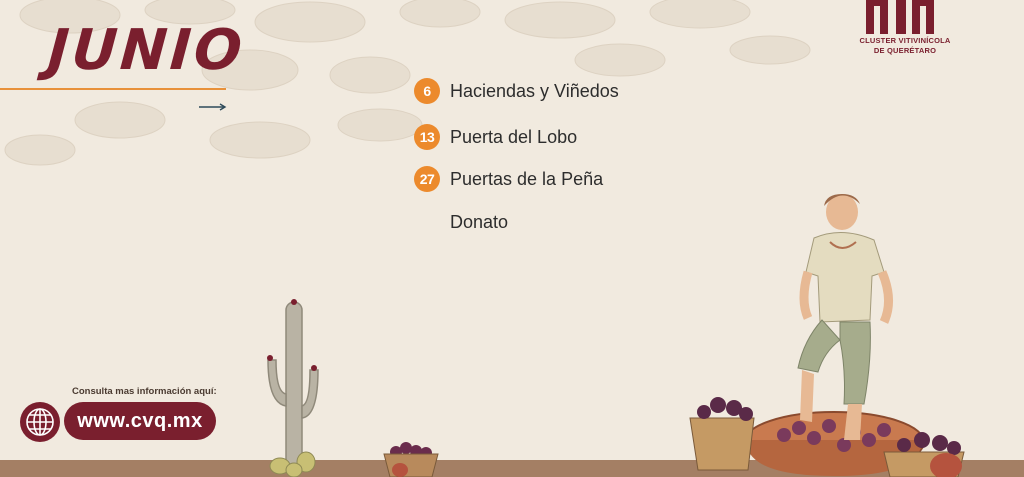 This screenshot has width=1024, height=477. What do you see at coordinates (293, 388) in the screenshot?
I see `cactus-illustration` at bounding box center [293, 388].